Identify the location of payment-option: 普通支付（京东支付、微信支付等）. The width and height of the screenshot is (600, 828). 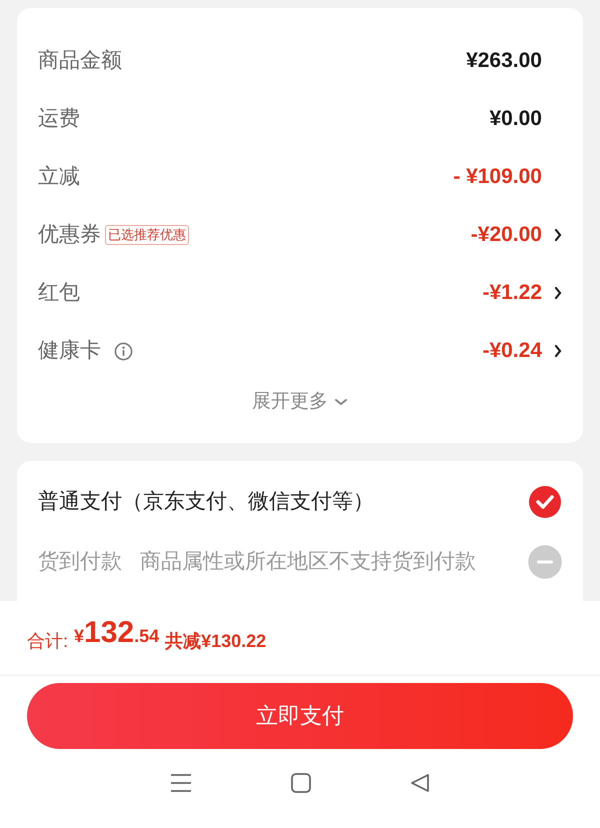
(300, 501).